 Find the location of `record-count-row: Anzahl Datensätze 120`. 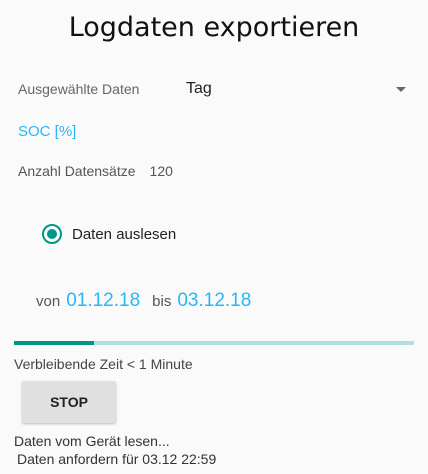

record-count-row: Anzahl Datensätze 120 is located at coordinates (95, 171).